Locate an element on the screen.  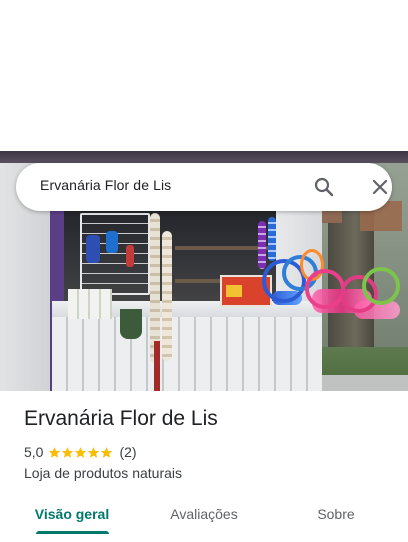
tab-about: Sobre is located at coordinates (336, 514).